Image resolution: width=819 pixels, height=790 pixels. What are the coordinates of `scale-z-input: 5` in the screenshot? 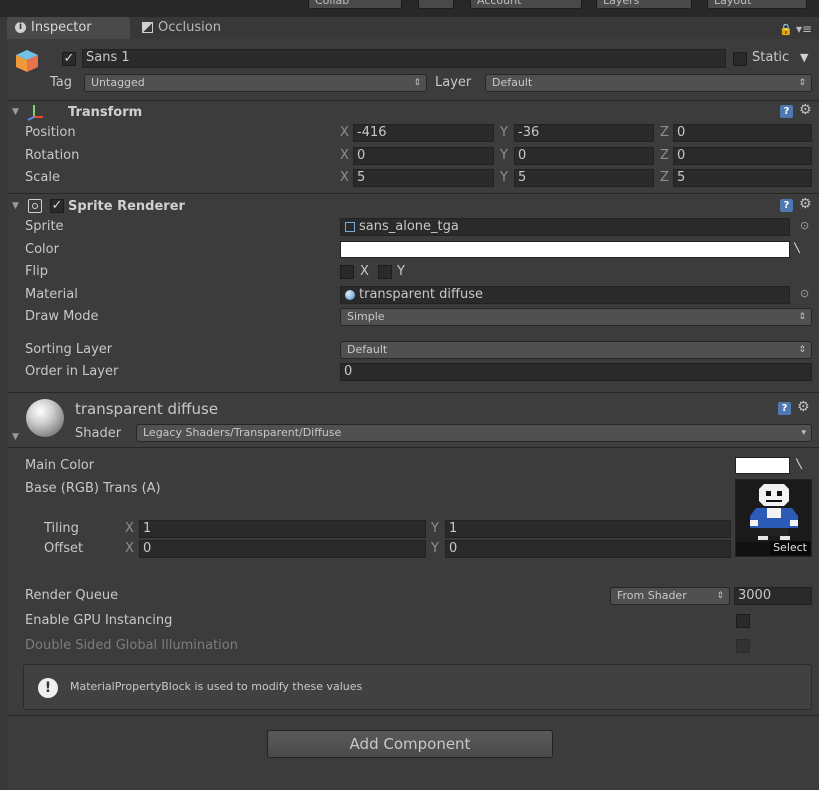 It's located at (742, 178).